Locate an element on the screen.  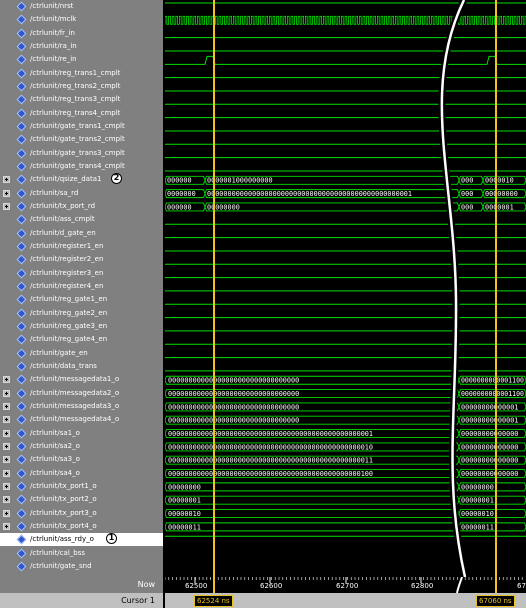
signal-row: /ctrlunit/tx_port3_o is located at coordinates (81, 513).